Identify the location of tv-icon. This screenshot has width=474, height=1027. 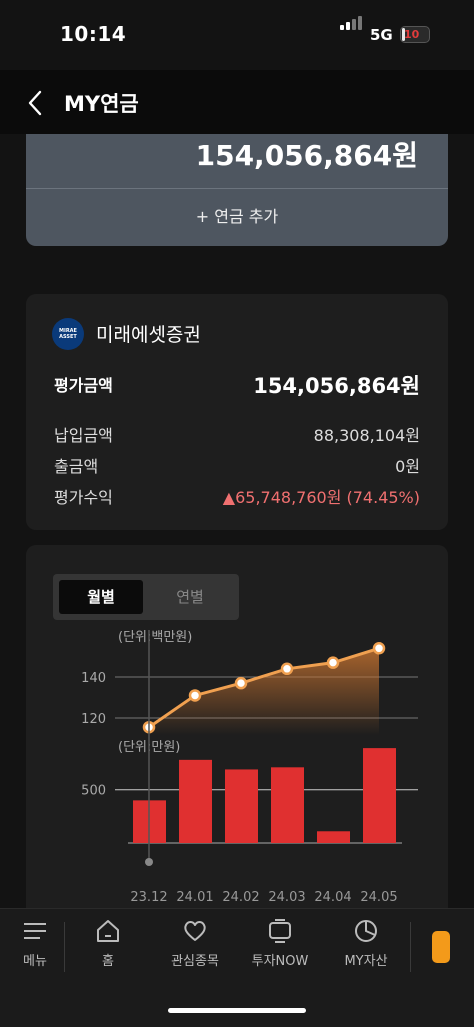
(280, 931).